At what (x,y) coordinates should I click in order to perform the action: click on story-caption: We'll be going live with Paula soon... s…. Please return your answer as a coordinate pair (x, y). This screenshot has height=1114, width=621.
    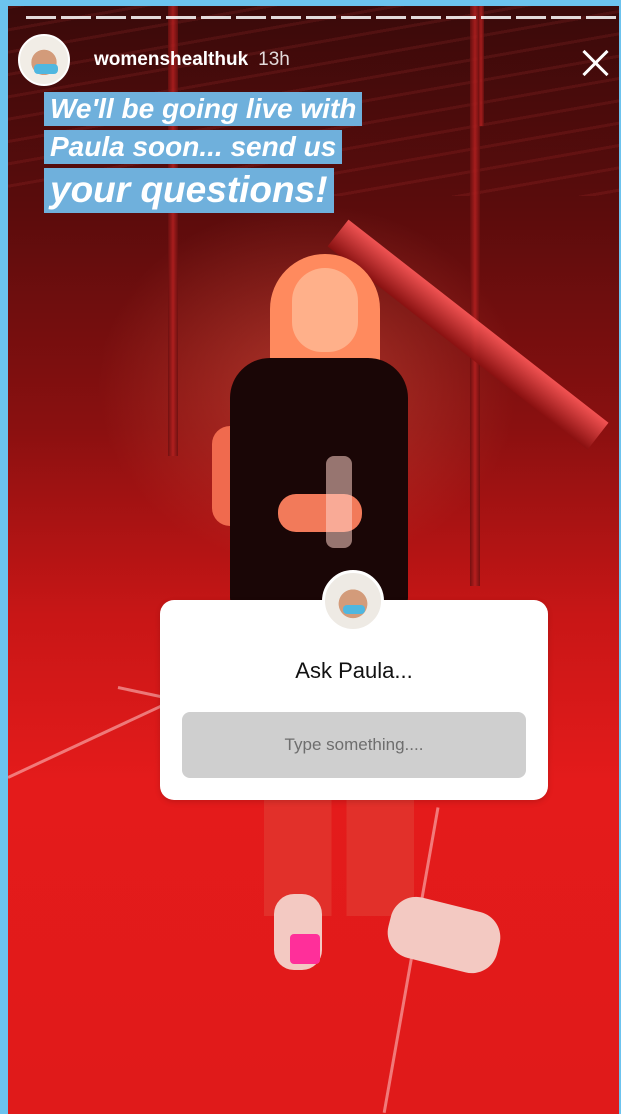
    Looking at the image, I should click on (203, 154).